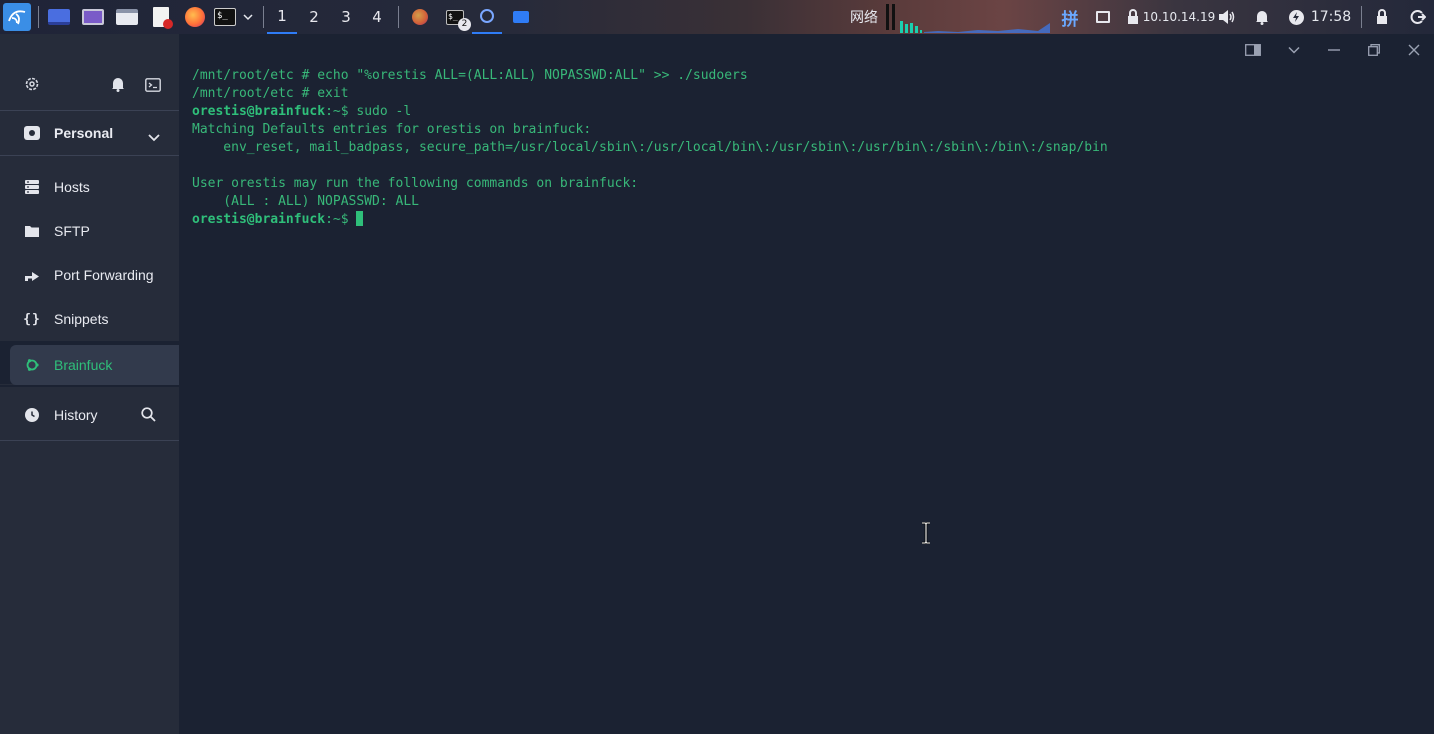  What do you see at coordinates (278, 220) in the screenshot?
I see `terminal-line: orestis@brainfuck:~$` at bounding box center [278, 220].